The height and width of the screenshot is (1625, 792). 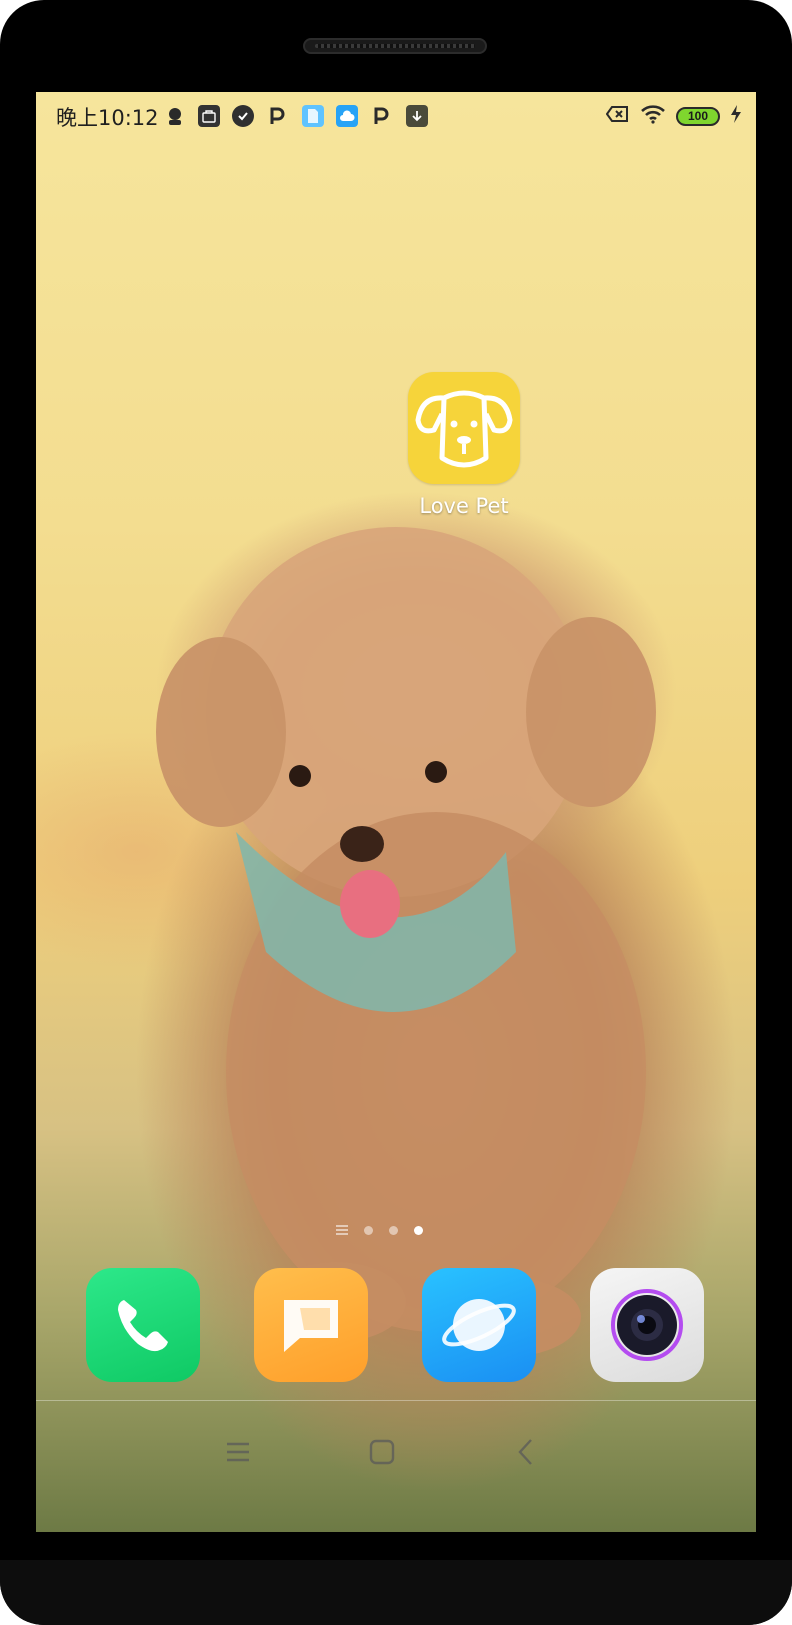 I want to click on messages-icon, so click(x=311, y=1326).